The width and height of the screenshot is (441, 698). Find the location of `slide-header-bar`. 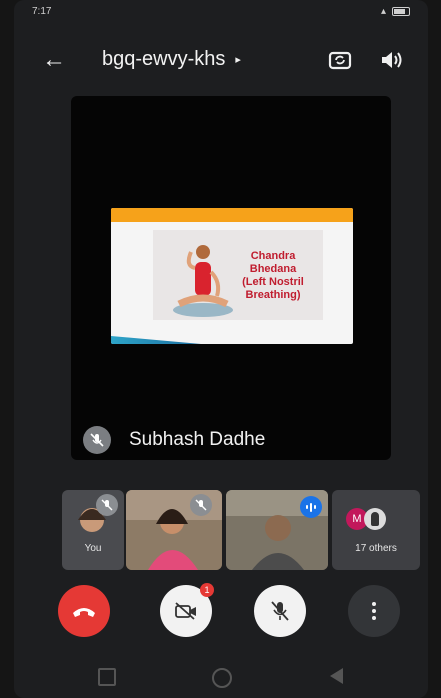

slide-header-bar is located at coordinates (232, 215).